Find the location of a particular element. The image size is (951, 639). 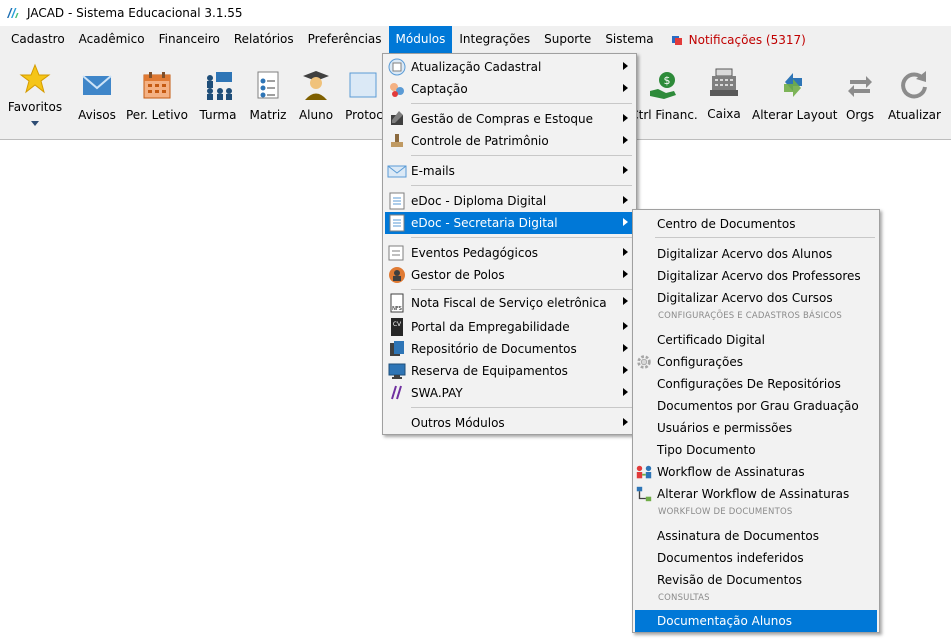

menu-item-swapay: SWA.PAY is located at coordinates (509, 393).